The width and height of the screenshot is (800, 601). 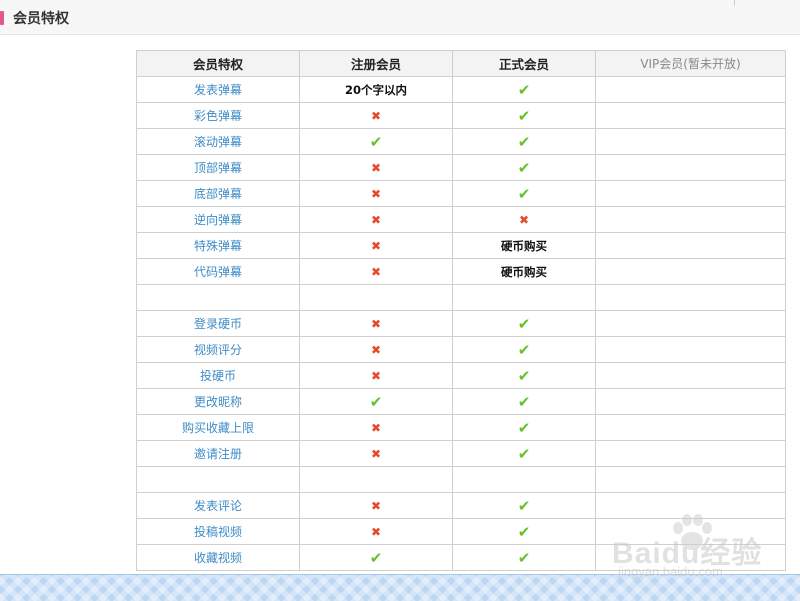 I want to click on privilege-name: 收藏视频, so click(x=218, y=557).